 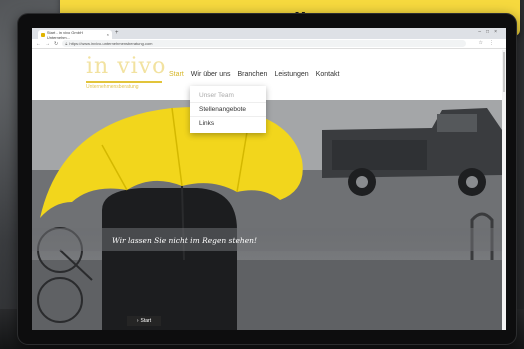 What do you see at coordinates (137, 321) in the screenshot?
I see `breadcrumb-arrow-icon: ›` at bounding box center [137, 321].